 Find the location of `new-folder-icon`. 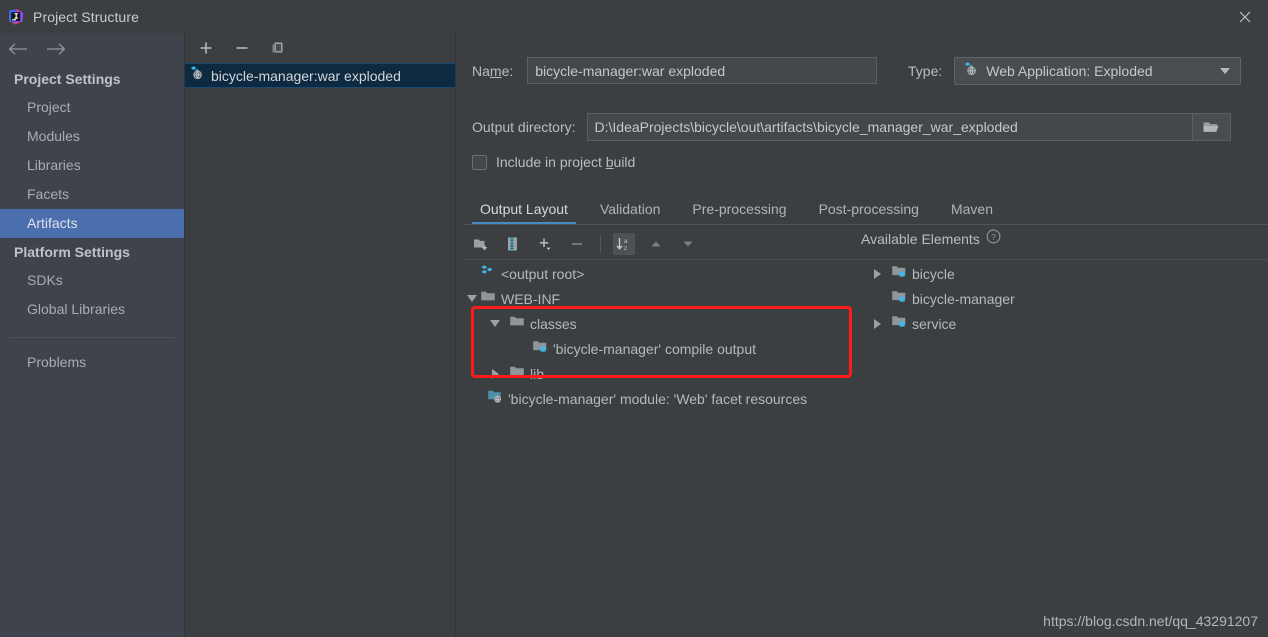

new-folder-icon is located at coordinates (481, 244).